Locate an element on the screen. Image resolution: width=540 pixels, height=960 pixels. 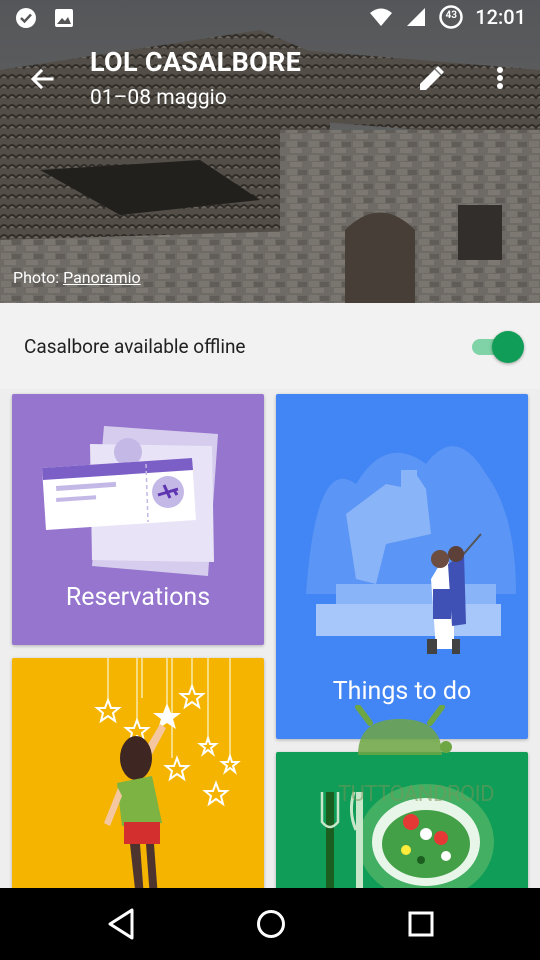
wifi-icon is located at coordinates (381, 17).